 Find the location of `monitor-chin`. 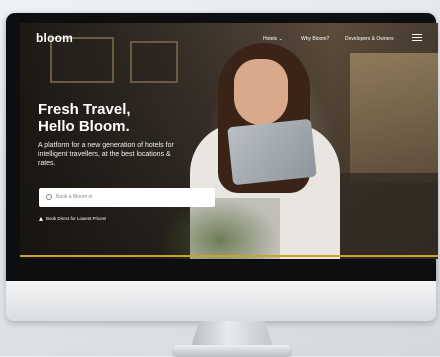

monitor-chin is located at coordinates (221, 301).